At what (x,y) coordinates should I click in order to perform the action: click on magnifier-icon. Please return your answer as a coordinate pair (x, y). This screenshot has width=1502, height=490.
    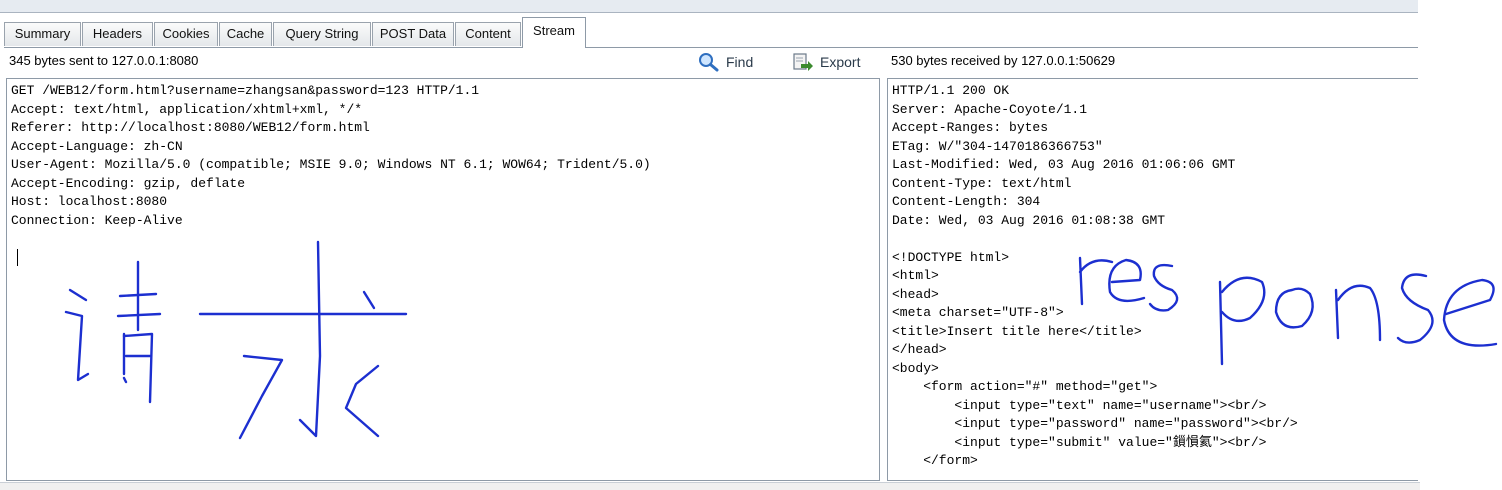
    Looking at the image, I should click on (709, 62).